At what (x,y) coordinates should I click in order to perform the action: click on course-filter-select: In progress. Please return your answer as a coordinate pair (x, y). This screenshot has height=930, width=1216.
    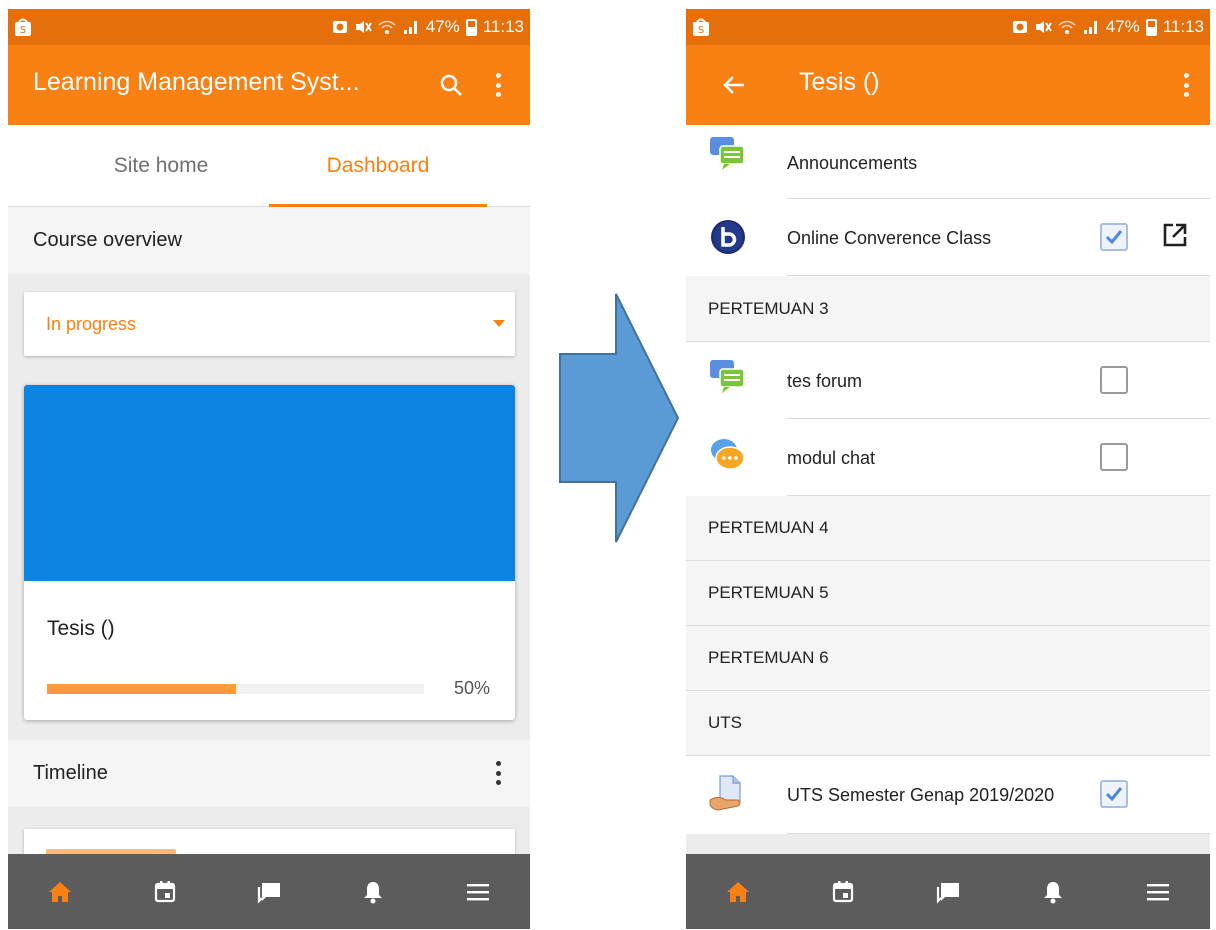
    Looking at the image, I should click on (269, 324).